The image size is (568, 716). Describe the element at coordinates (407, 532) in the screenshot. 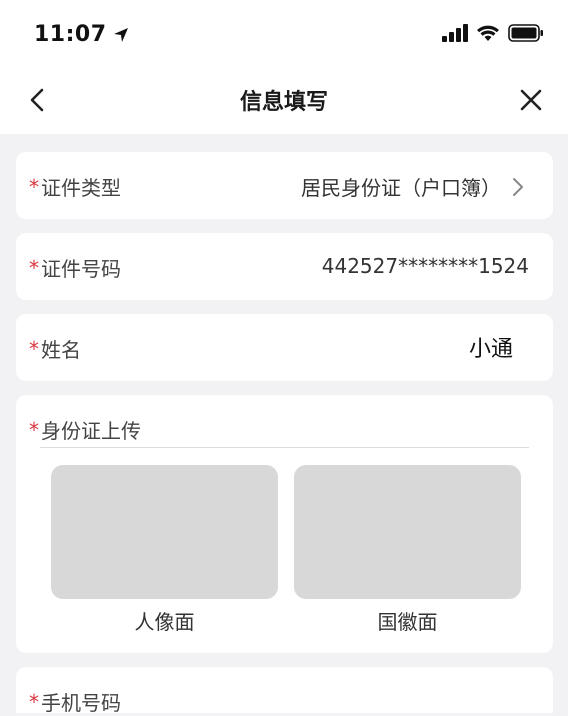

I see `id-back-upload` at that location.